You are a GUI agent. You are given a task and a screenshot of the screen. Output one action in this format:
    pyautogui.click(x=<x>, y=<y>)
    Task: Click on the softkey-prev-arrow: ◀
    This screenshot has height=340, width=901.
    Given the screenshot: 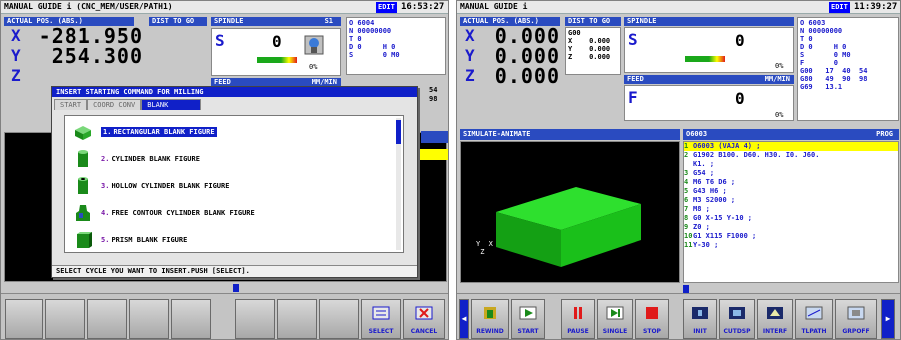 What is the action you would take?
    pyautogui.click(x=464, y=319)
    